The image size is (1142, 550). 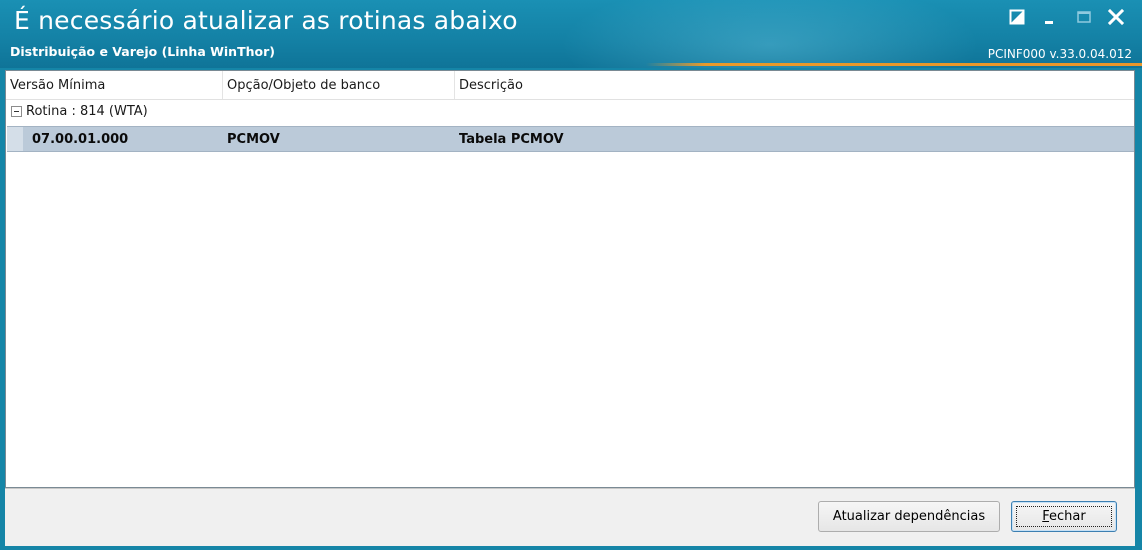 I want to click on close-button: Fechar, so click(x=1064, y=516).